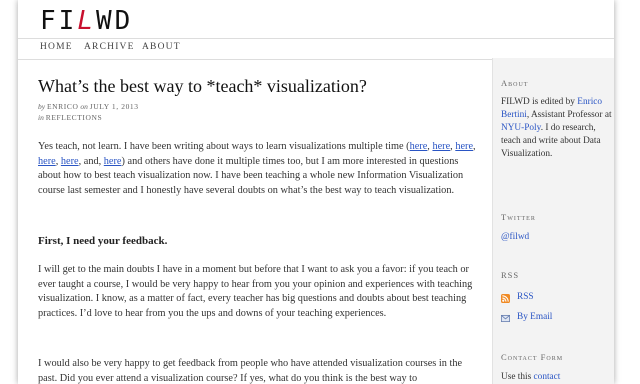  I want to click on org-link: NYU-Poly, so click(521, 128).